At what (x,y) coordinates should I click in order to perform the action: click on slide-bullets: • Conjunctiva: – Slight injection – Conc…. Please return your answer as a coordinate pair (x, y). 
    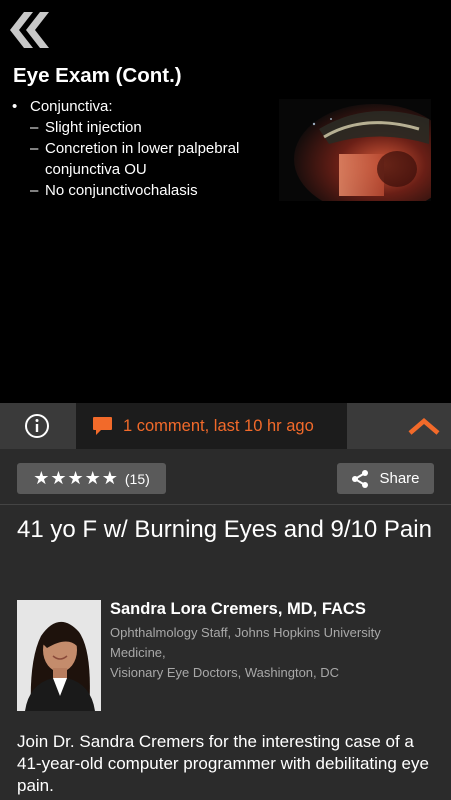
    Looking at the image, I should click on (152, 148).